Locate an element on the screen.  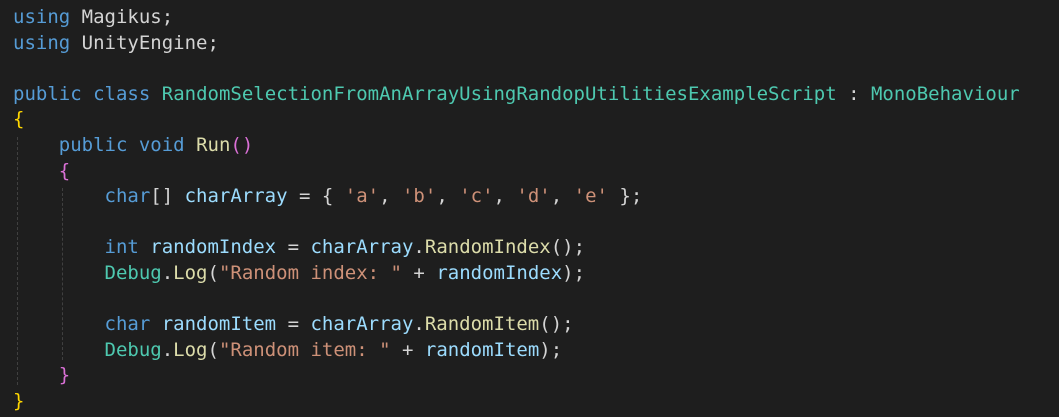
code-line-16: } is located at coordinates (18, 402).